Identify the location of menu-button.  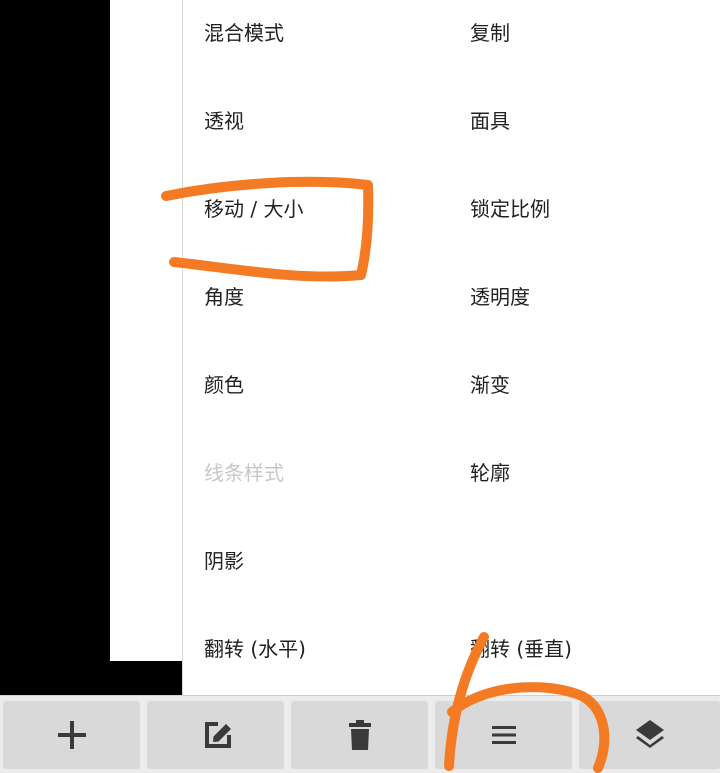
(503, 735).